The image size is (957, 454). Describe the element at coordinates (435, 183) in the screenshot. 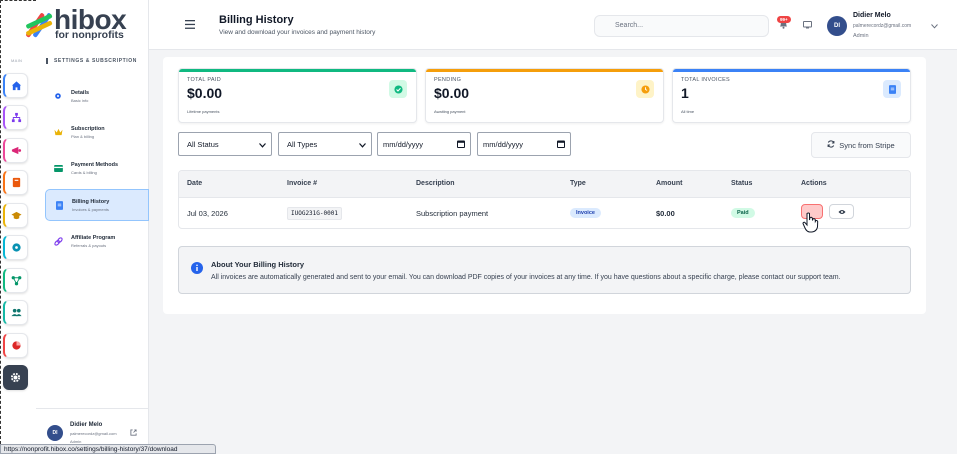

I see `column-header: Description` at that location.